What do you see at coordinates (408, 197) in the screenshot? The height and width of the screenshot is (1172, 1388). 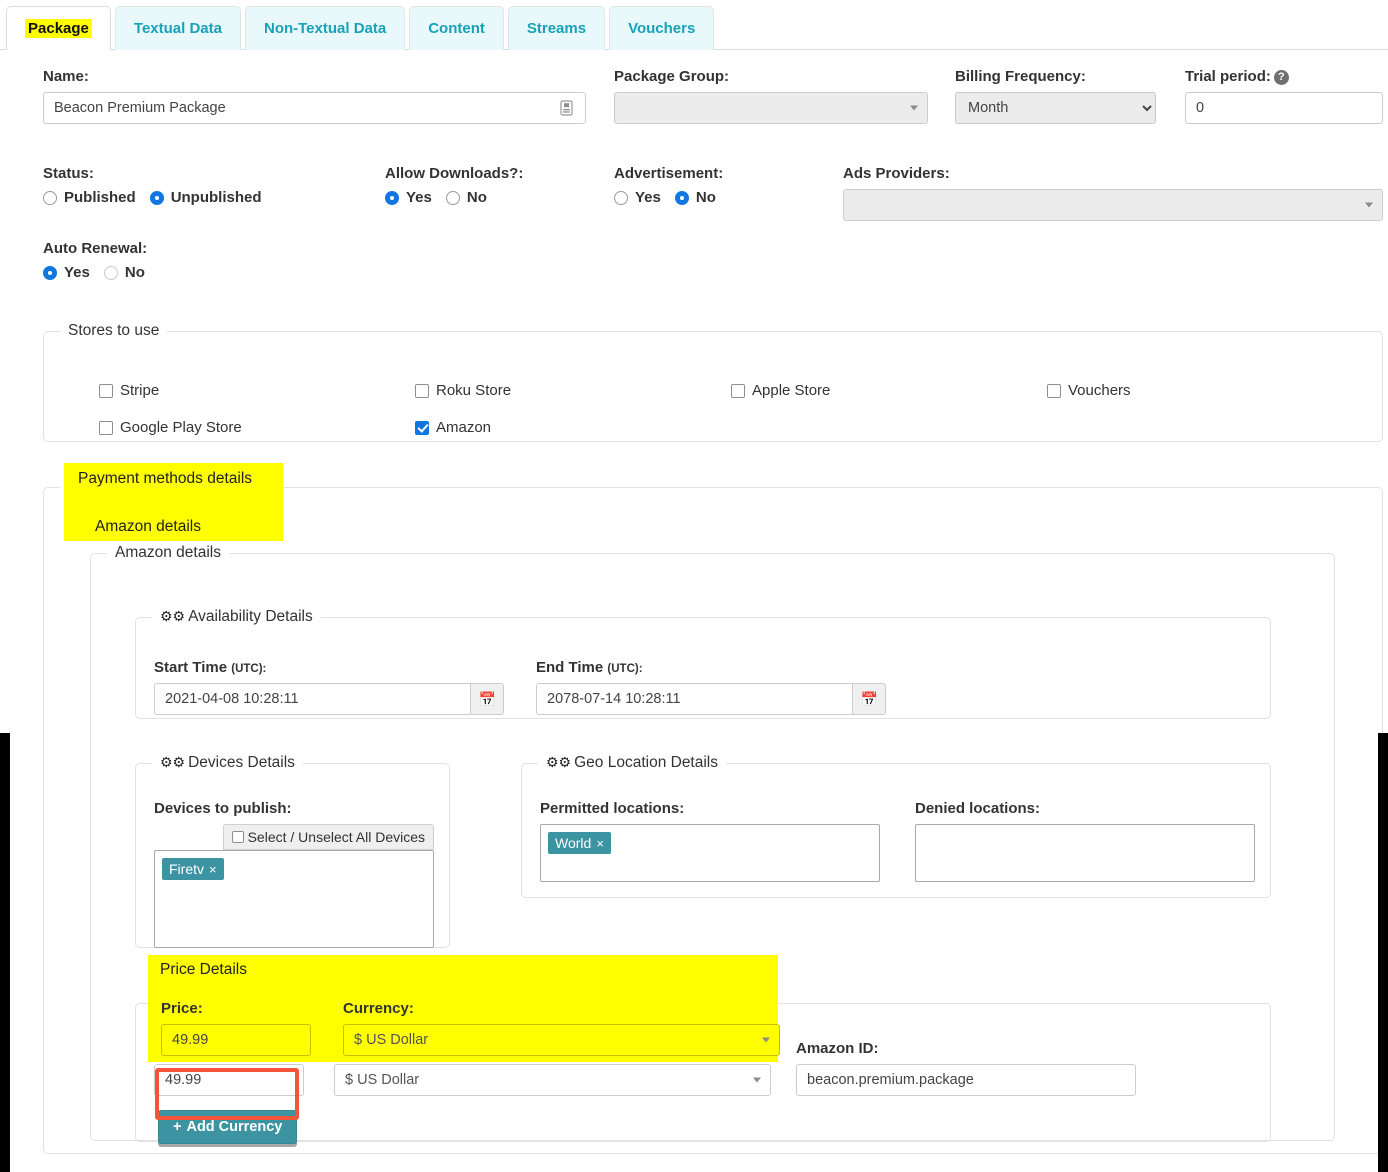 I see `allow-downloads-yes-radio: Yes` at bounding box center [408, 197].